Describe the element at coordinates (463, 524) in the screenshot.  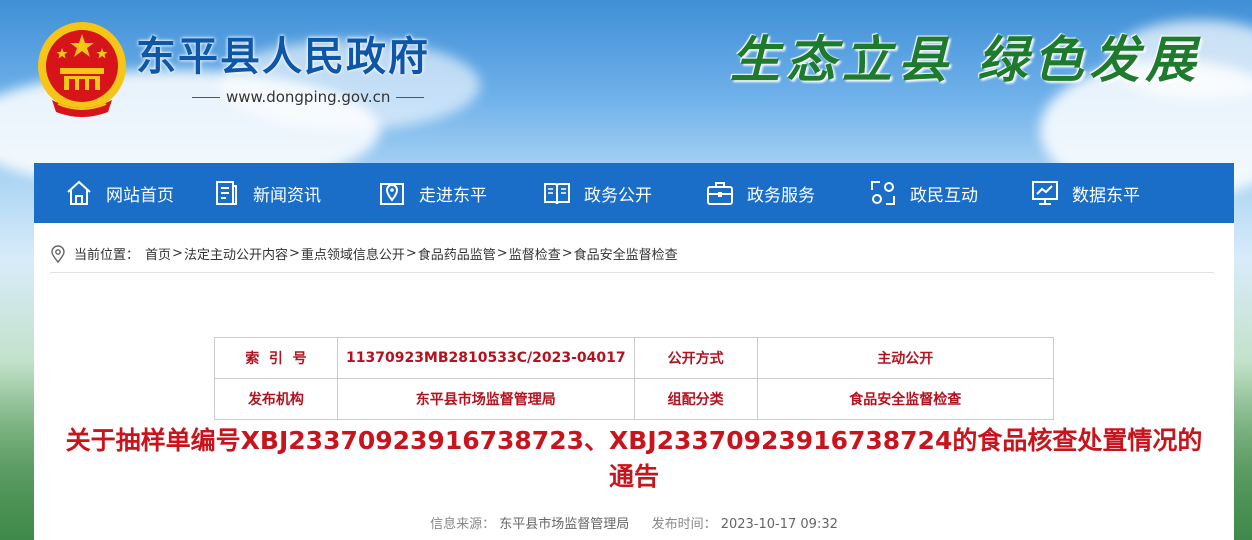
I see `source-label: 信息来源：` at that location.